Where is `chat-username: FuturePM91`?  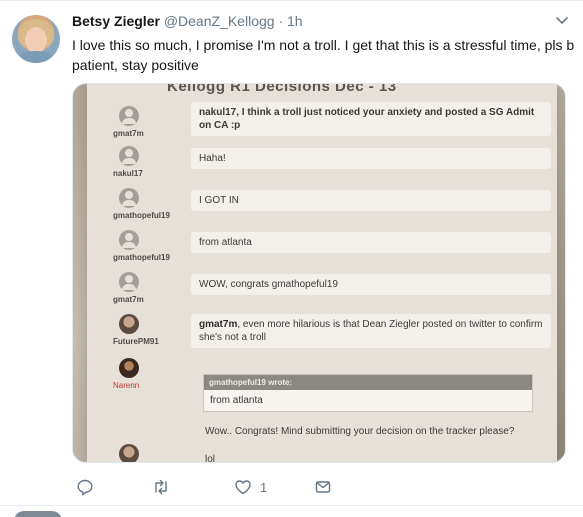
chat-username: FuturePM91 is located at coordinates (136, 341).